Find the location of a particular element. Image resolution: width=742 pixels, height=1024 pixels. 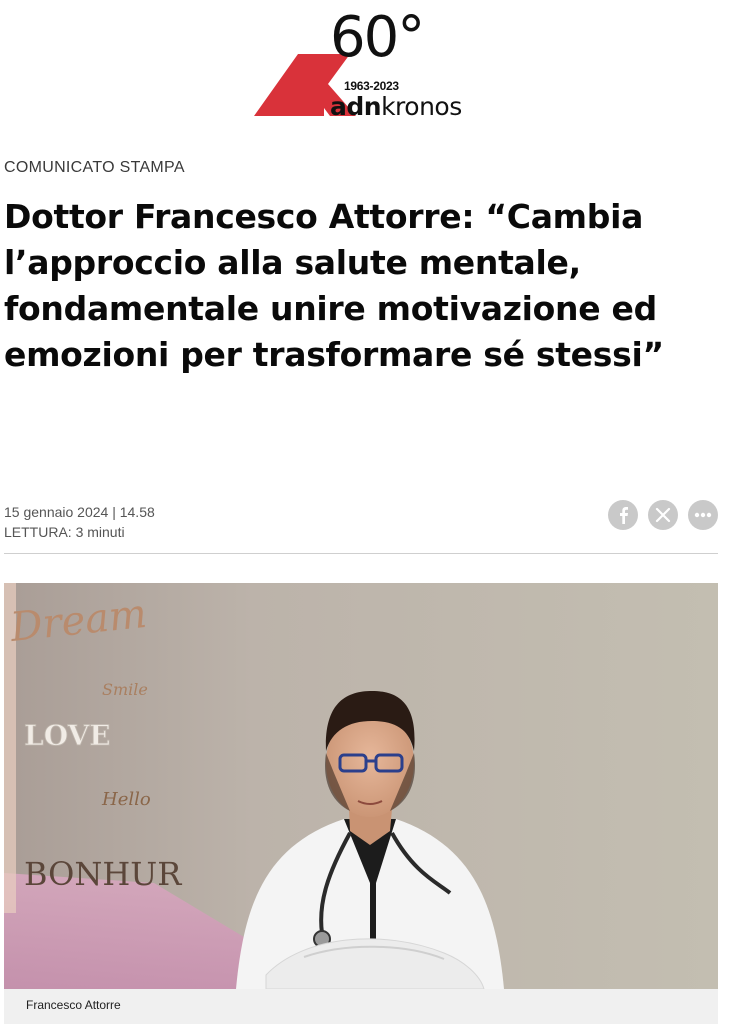

meta-divider is located at coordinates (361, 553).